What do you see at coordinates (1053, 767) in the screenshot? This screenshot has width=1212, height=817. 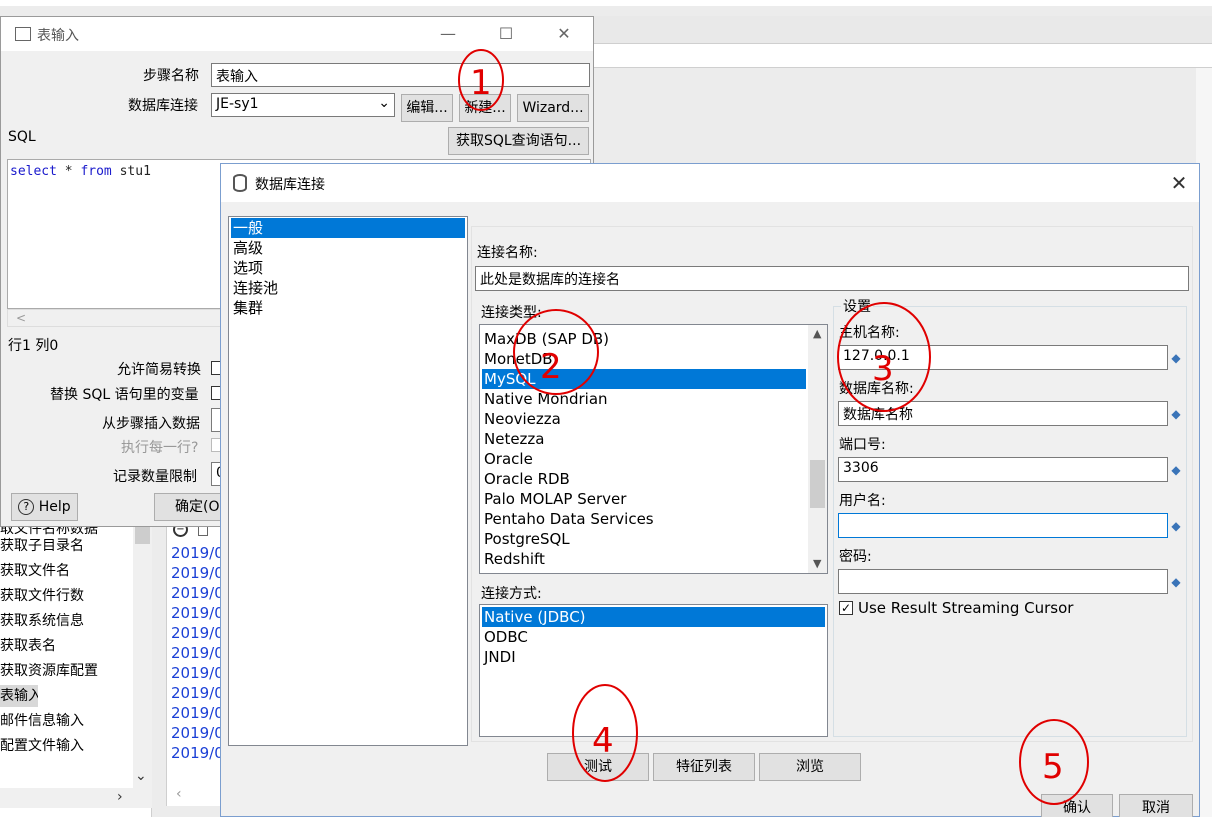 I see `annotation-number: 5` at bounding box center [1053, 767].